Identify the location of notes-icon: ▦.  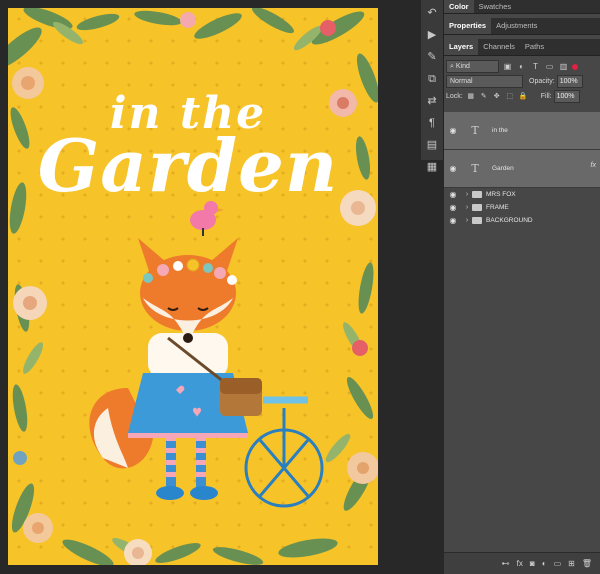
(432, 167).